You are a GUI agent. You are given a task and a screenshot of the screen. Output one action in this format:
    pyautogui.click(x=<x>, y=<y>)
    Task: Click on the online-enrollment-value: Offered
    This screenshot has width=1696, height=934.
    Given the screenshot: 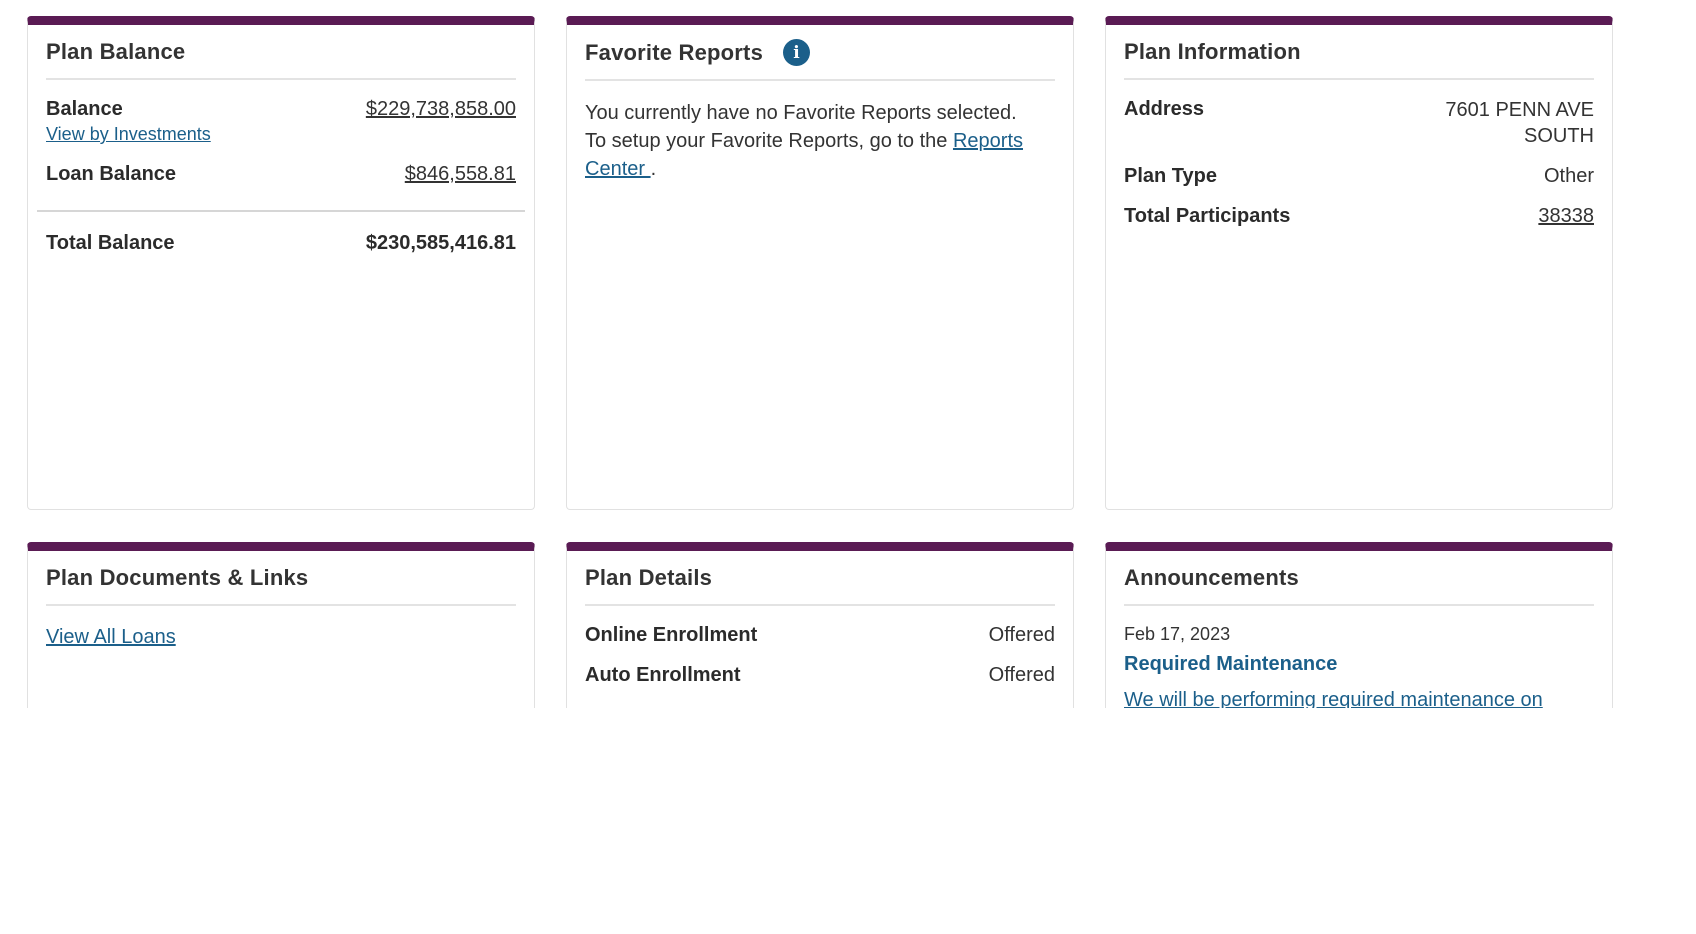 What is the action you would take?
    pyautogui.click(x=1021, y=635)
    